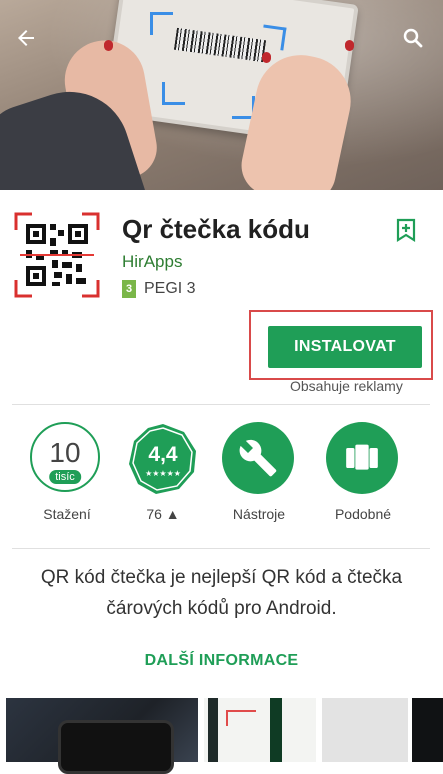 The height and width of the screenshot is (774, 443). I want to click on category-stat: Nástroje, so click(259, 472).